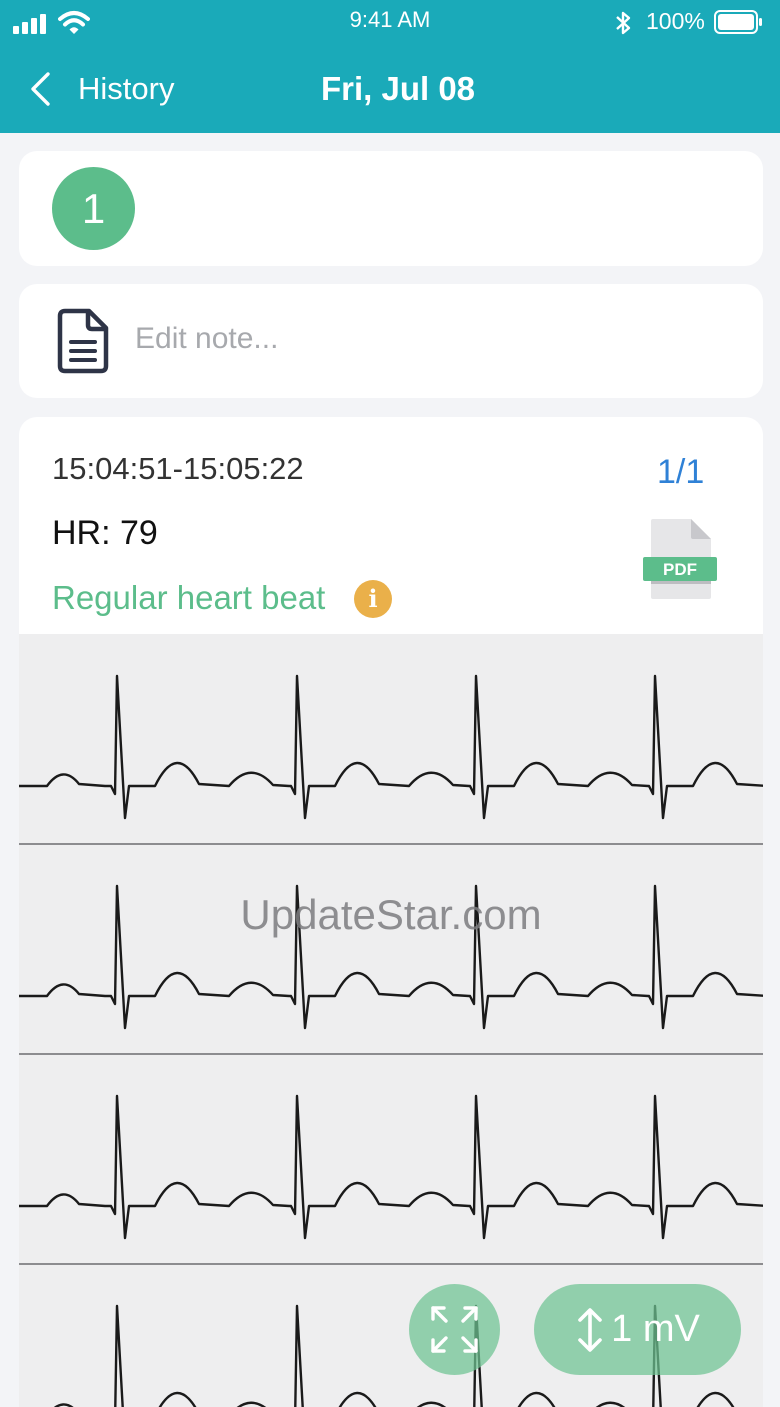 The image size is (780, 1407). I want to click on bluetooth-icon, so click(623, 23).